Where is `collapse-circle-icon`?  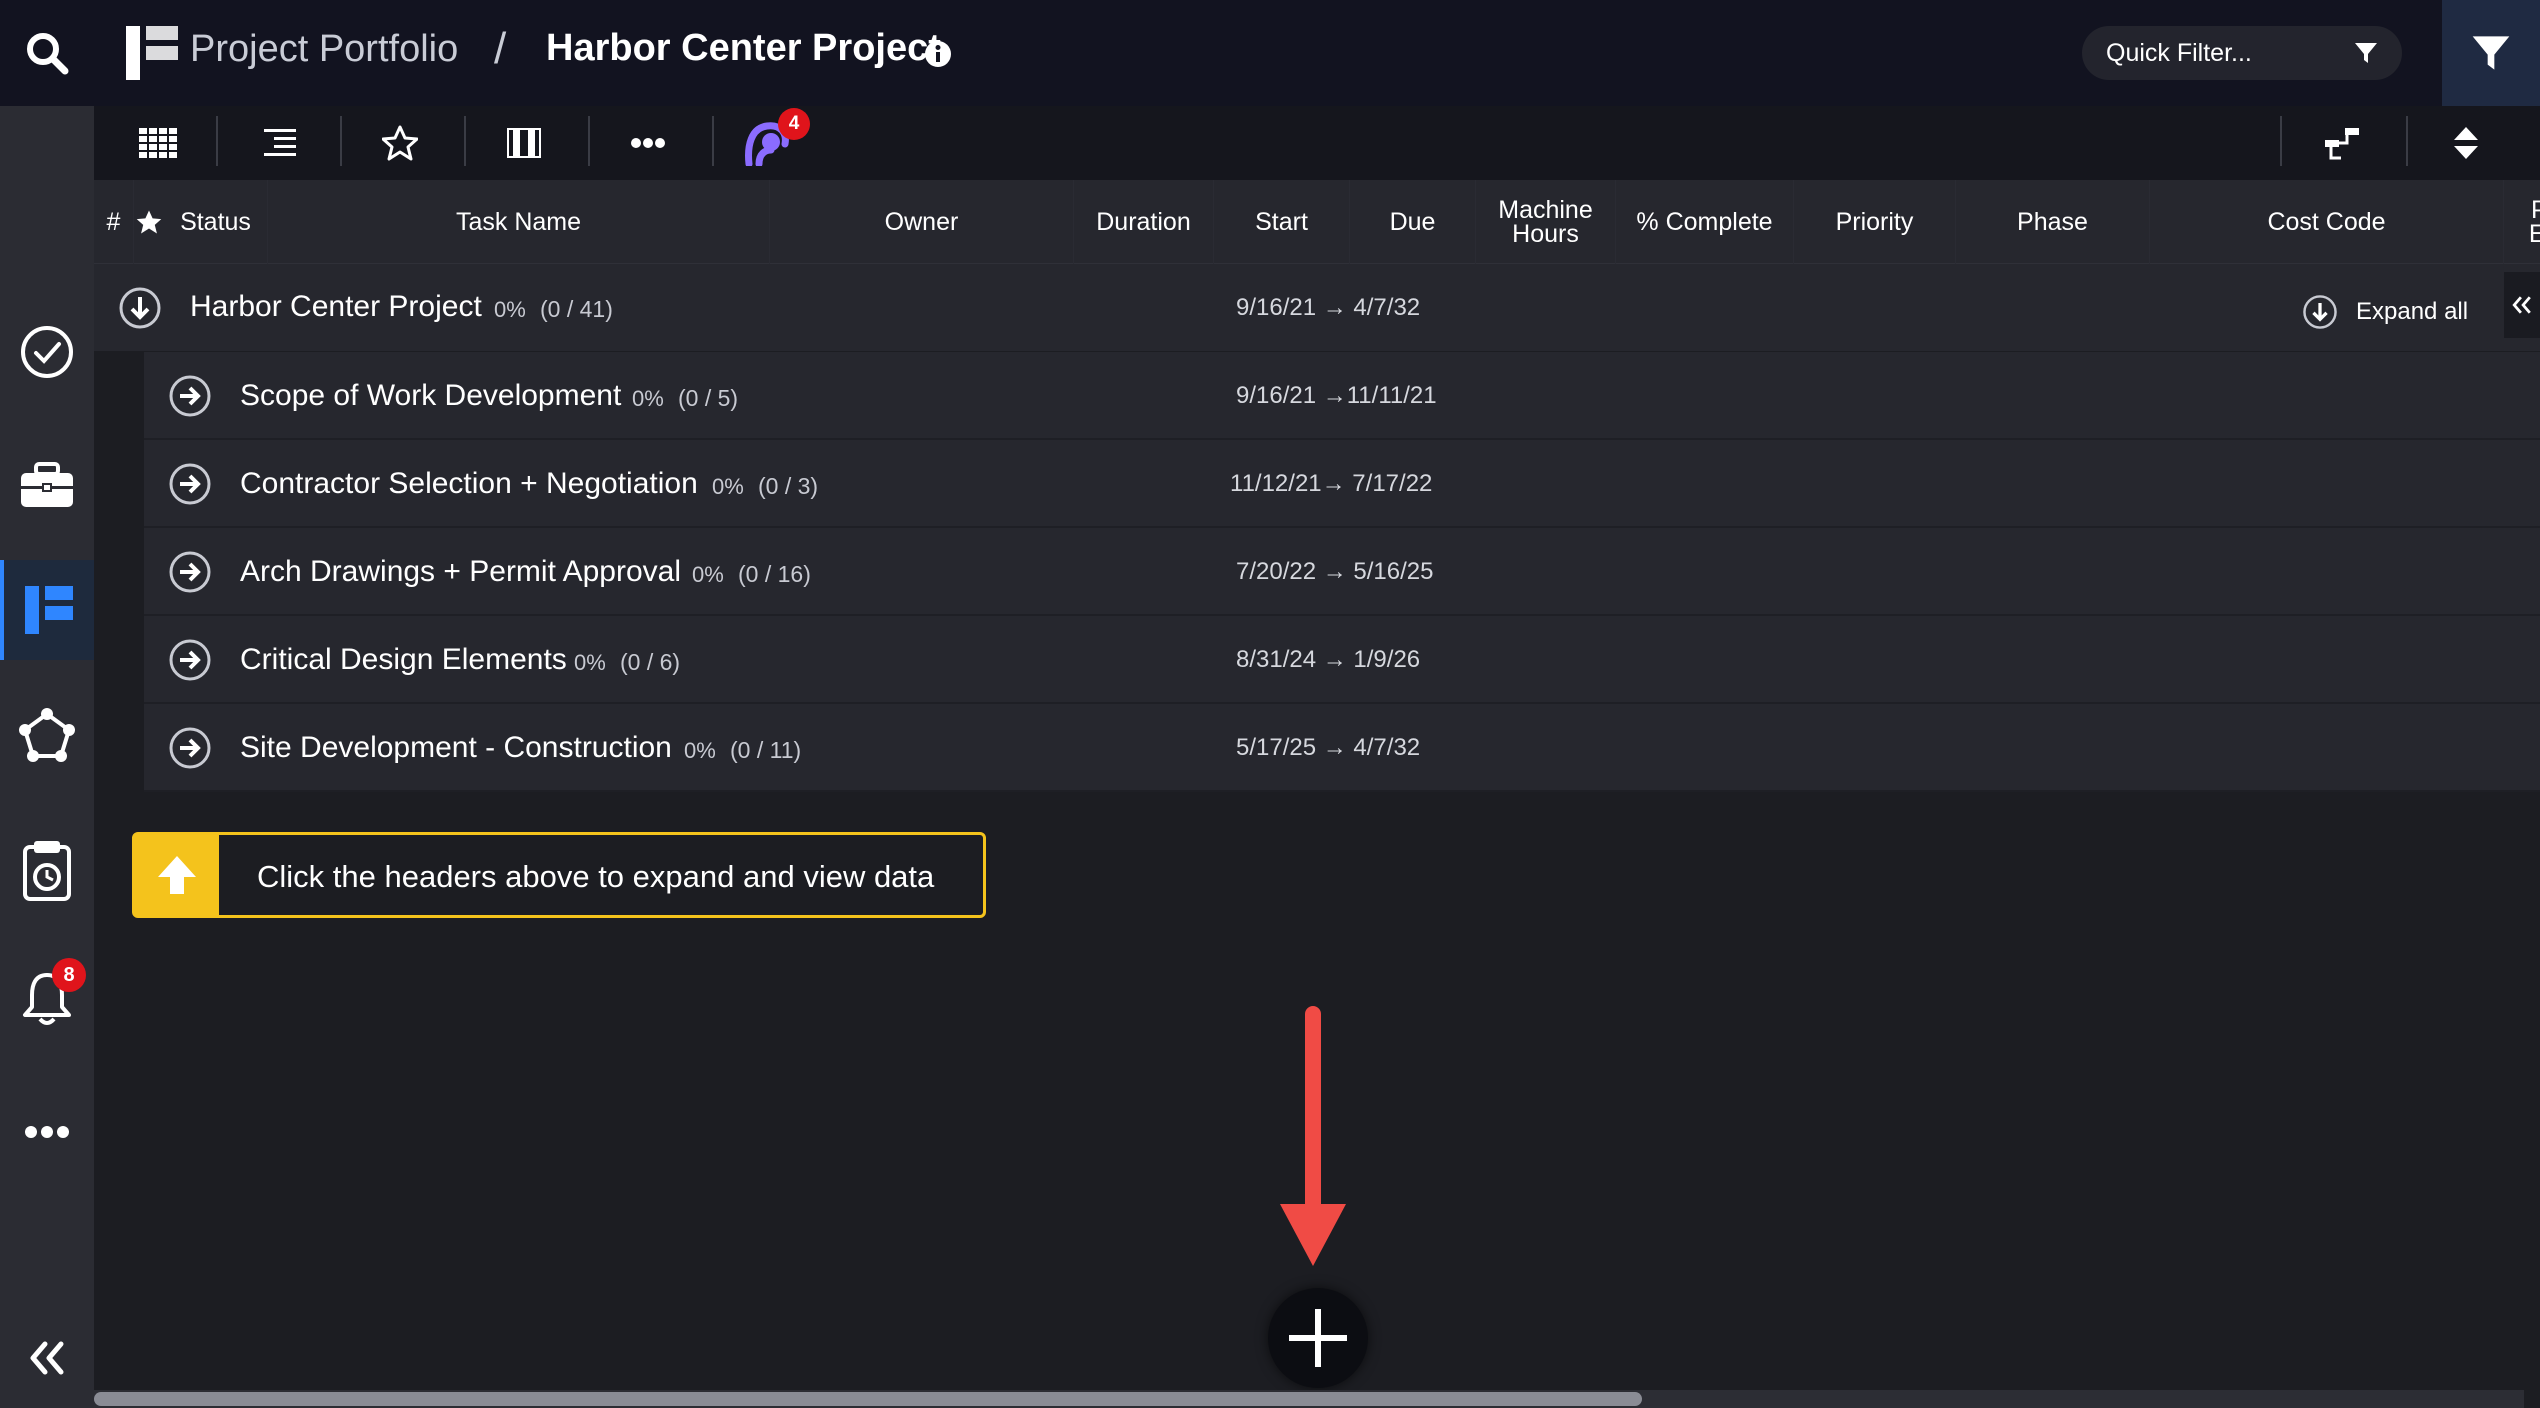
collapse-circle-icon is located at coordinates (140, 308).